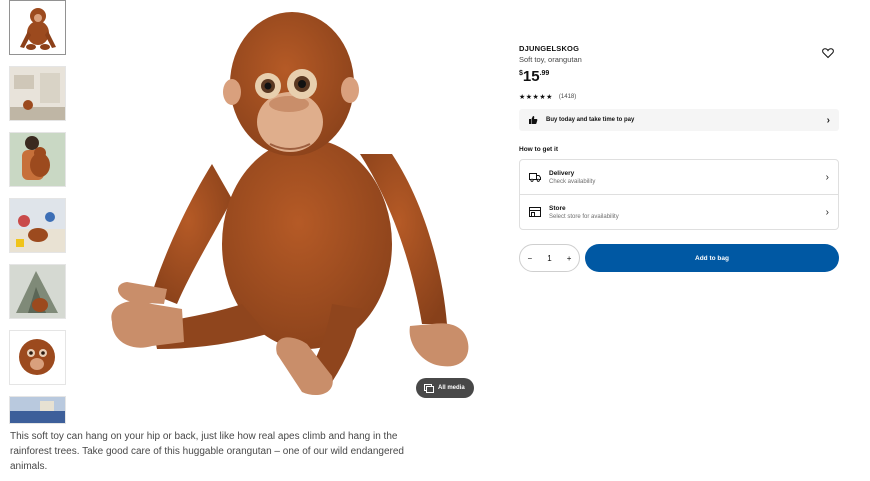 This screenshot has width=870, height=481. I want to click on quantity-stepper: − 1 +, so click(549, 258).